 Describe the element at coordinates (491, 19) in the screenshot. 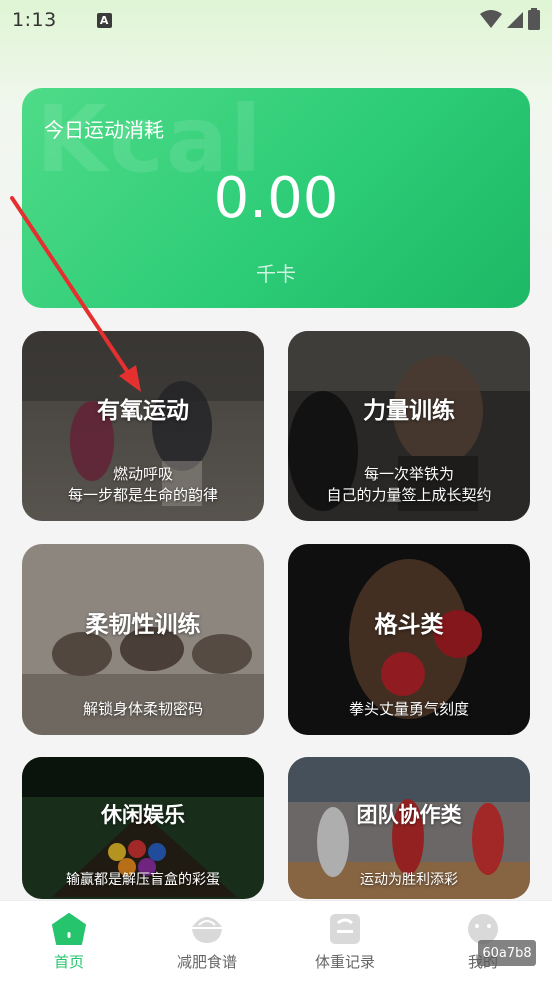

I see `wifi-icon` at that location.